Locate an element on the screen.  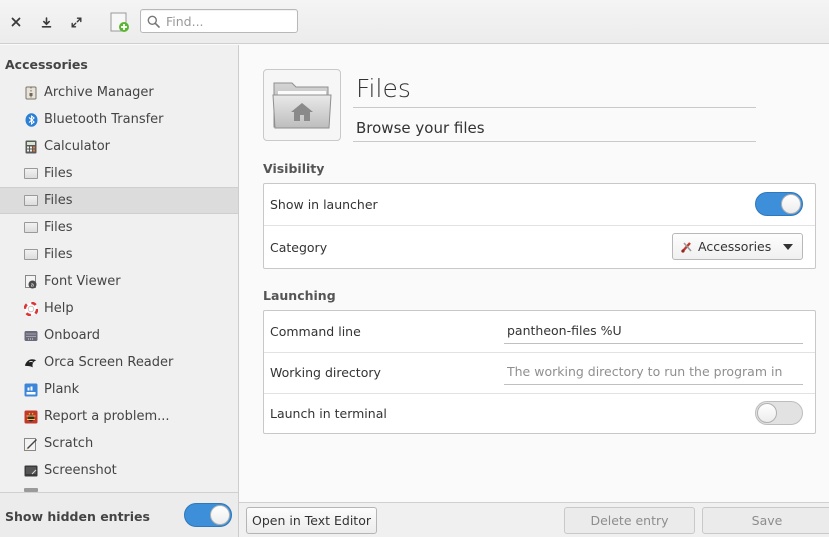
sidebar-item-label: Onboard is located at coordinates (72, 335).